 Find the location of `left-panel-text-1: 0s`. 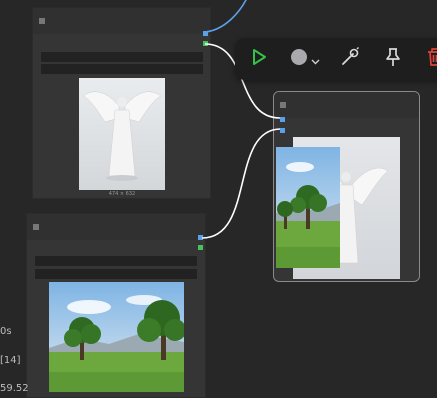

left-panel-text-1: 0s is located at coordinates (6, 331).